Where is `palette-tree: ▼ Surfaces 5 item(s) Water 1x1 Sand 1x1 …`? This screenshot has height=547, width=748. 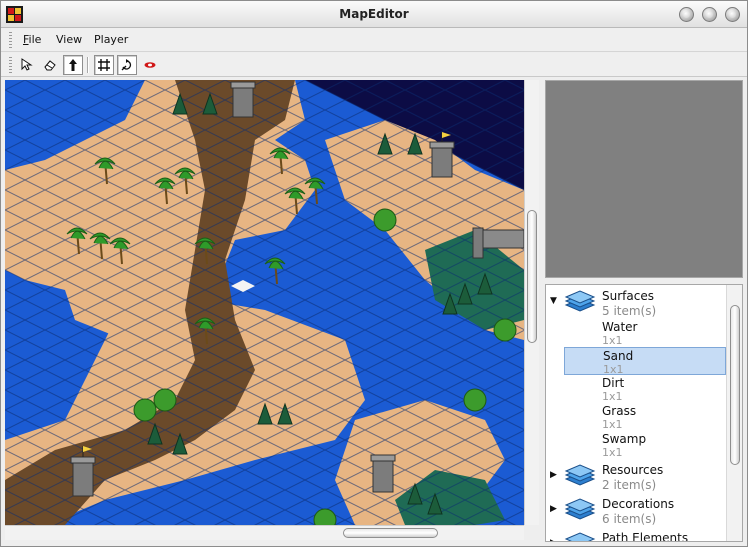
palette-tree: ▼ Surfaces 5 item(s) Water 1x1 Sand 1x1 … is located at coordinates (644, 413).